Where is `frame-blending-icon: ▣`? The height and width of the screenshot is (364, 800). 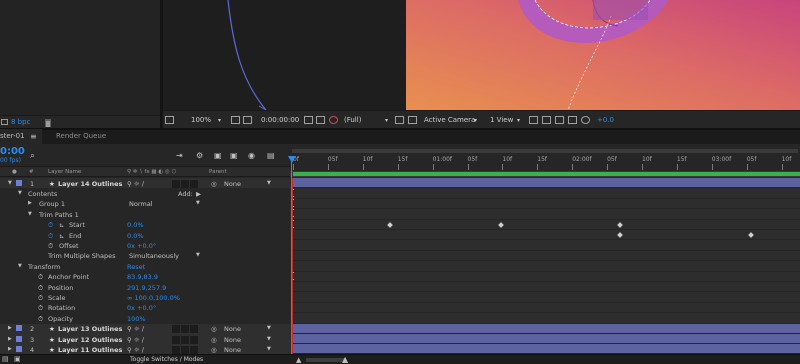
frame-blending-icon: ▣ is located at coordinates (234, 155).